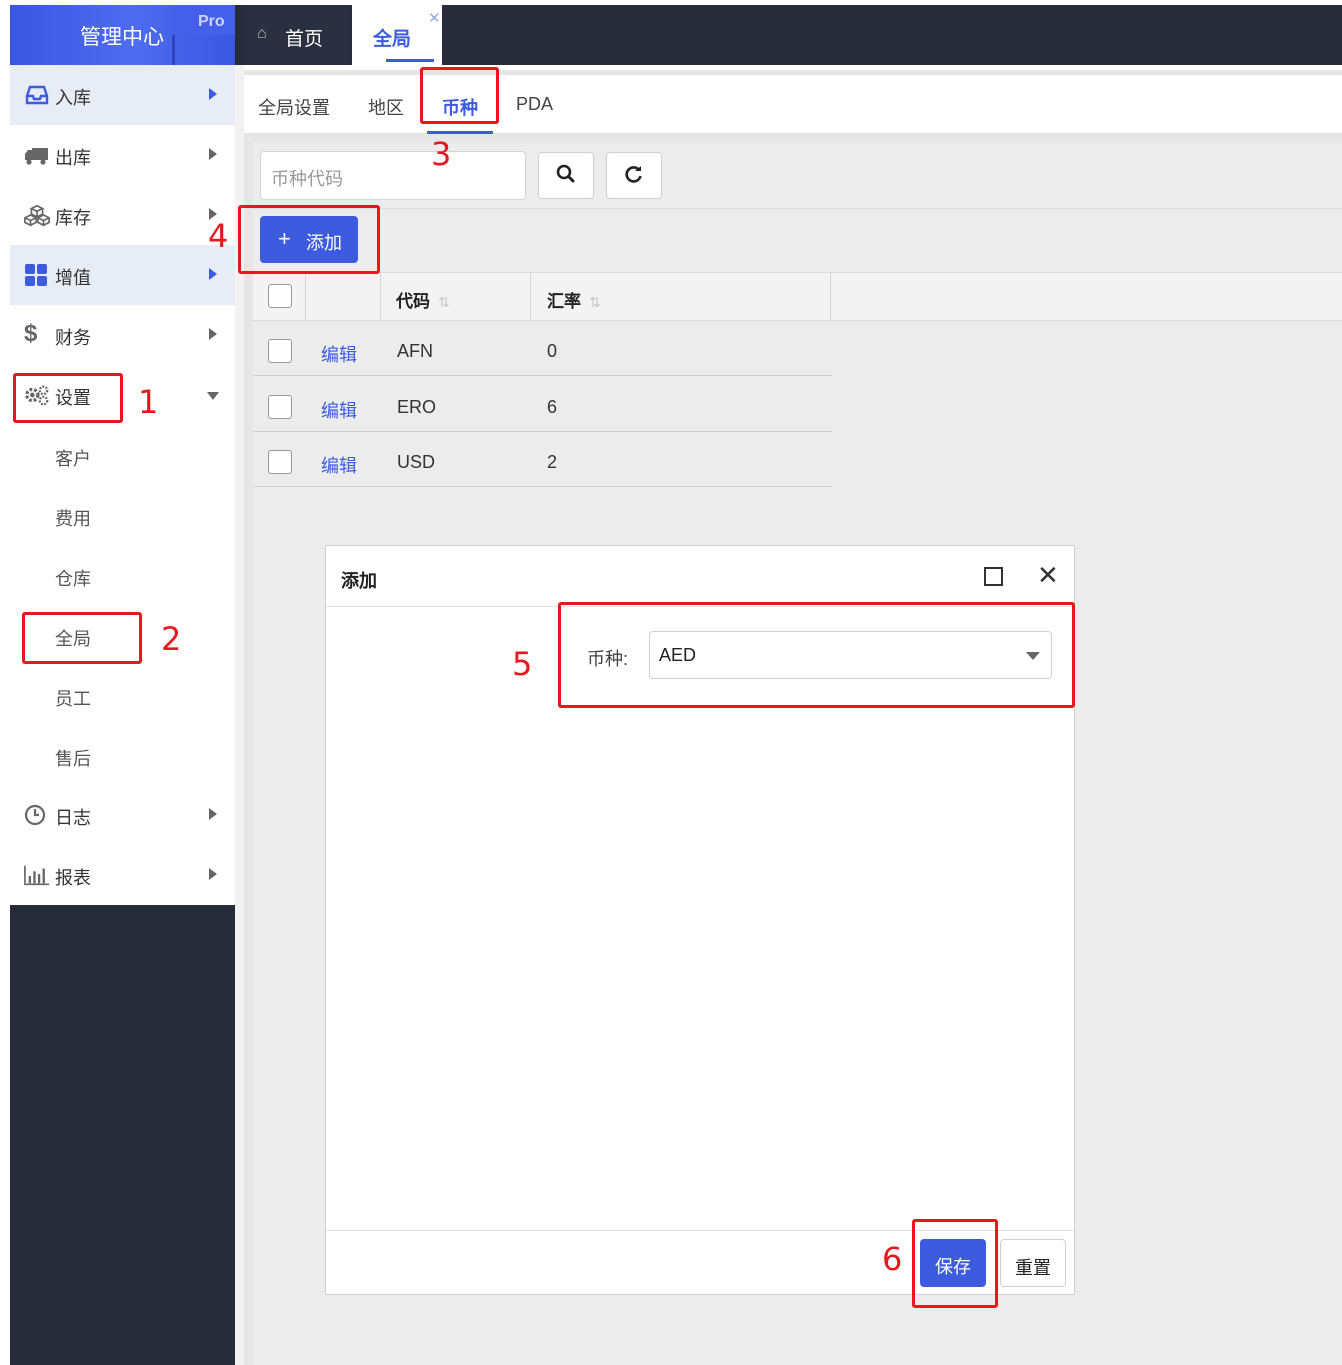 The image size is (1342, 1365). I want to click on cell-rate: 0, so click(552, 351).